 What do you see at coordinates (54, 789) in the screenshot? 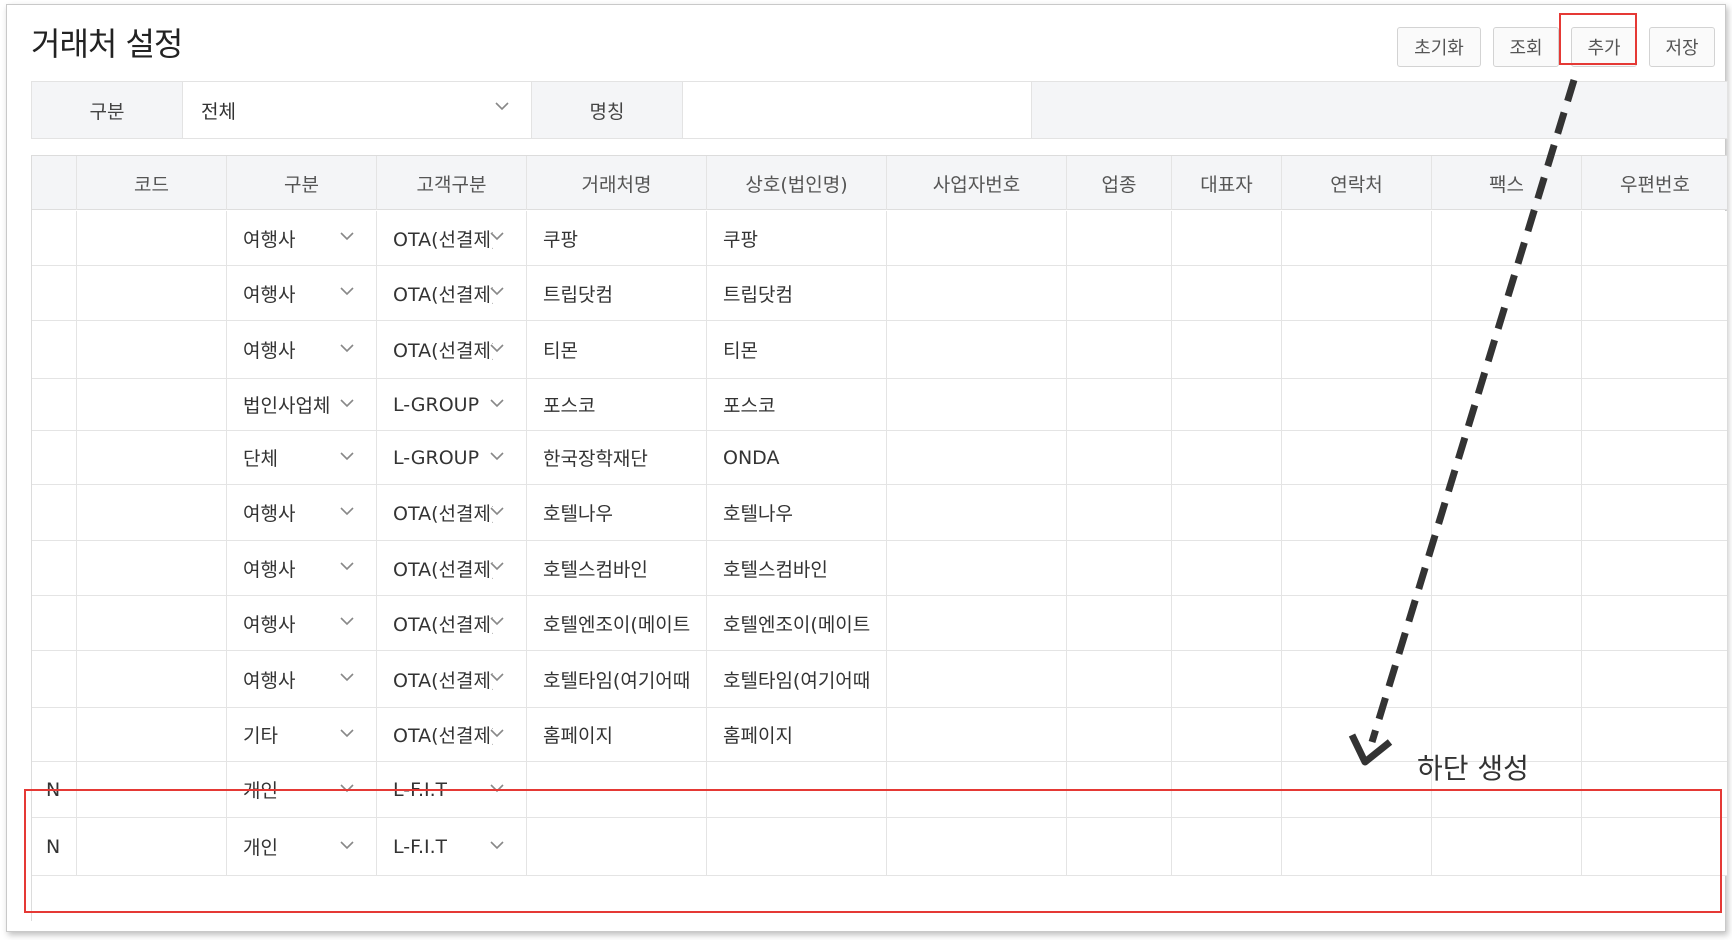
I see `cell-flag-col: N` at bounding box center [54, 789].